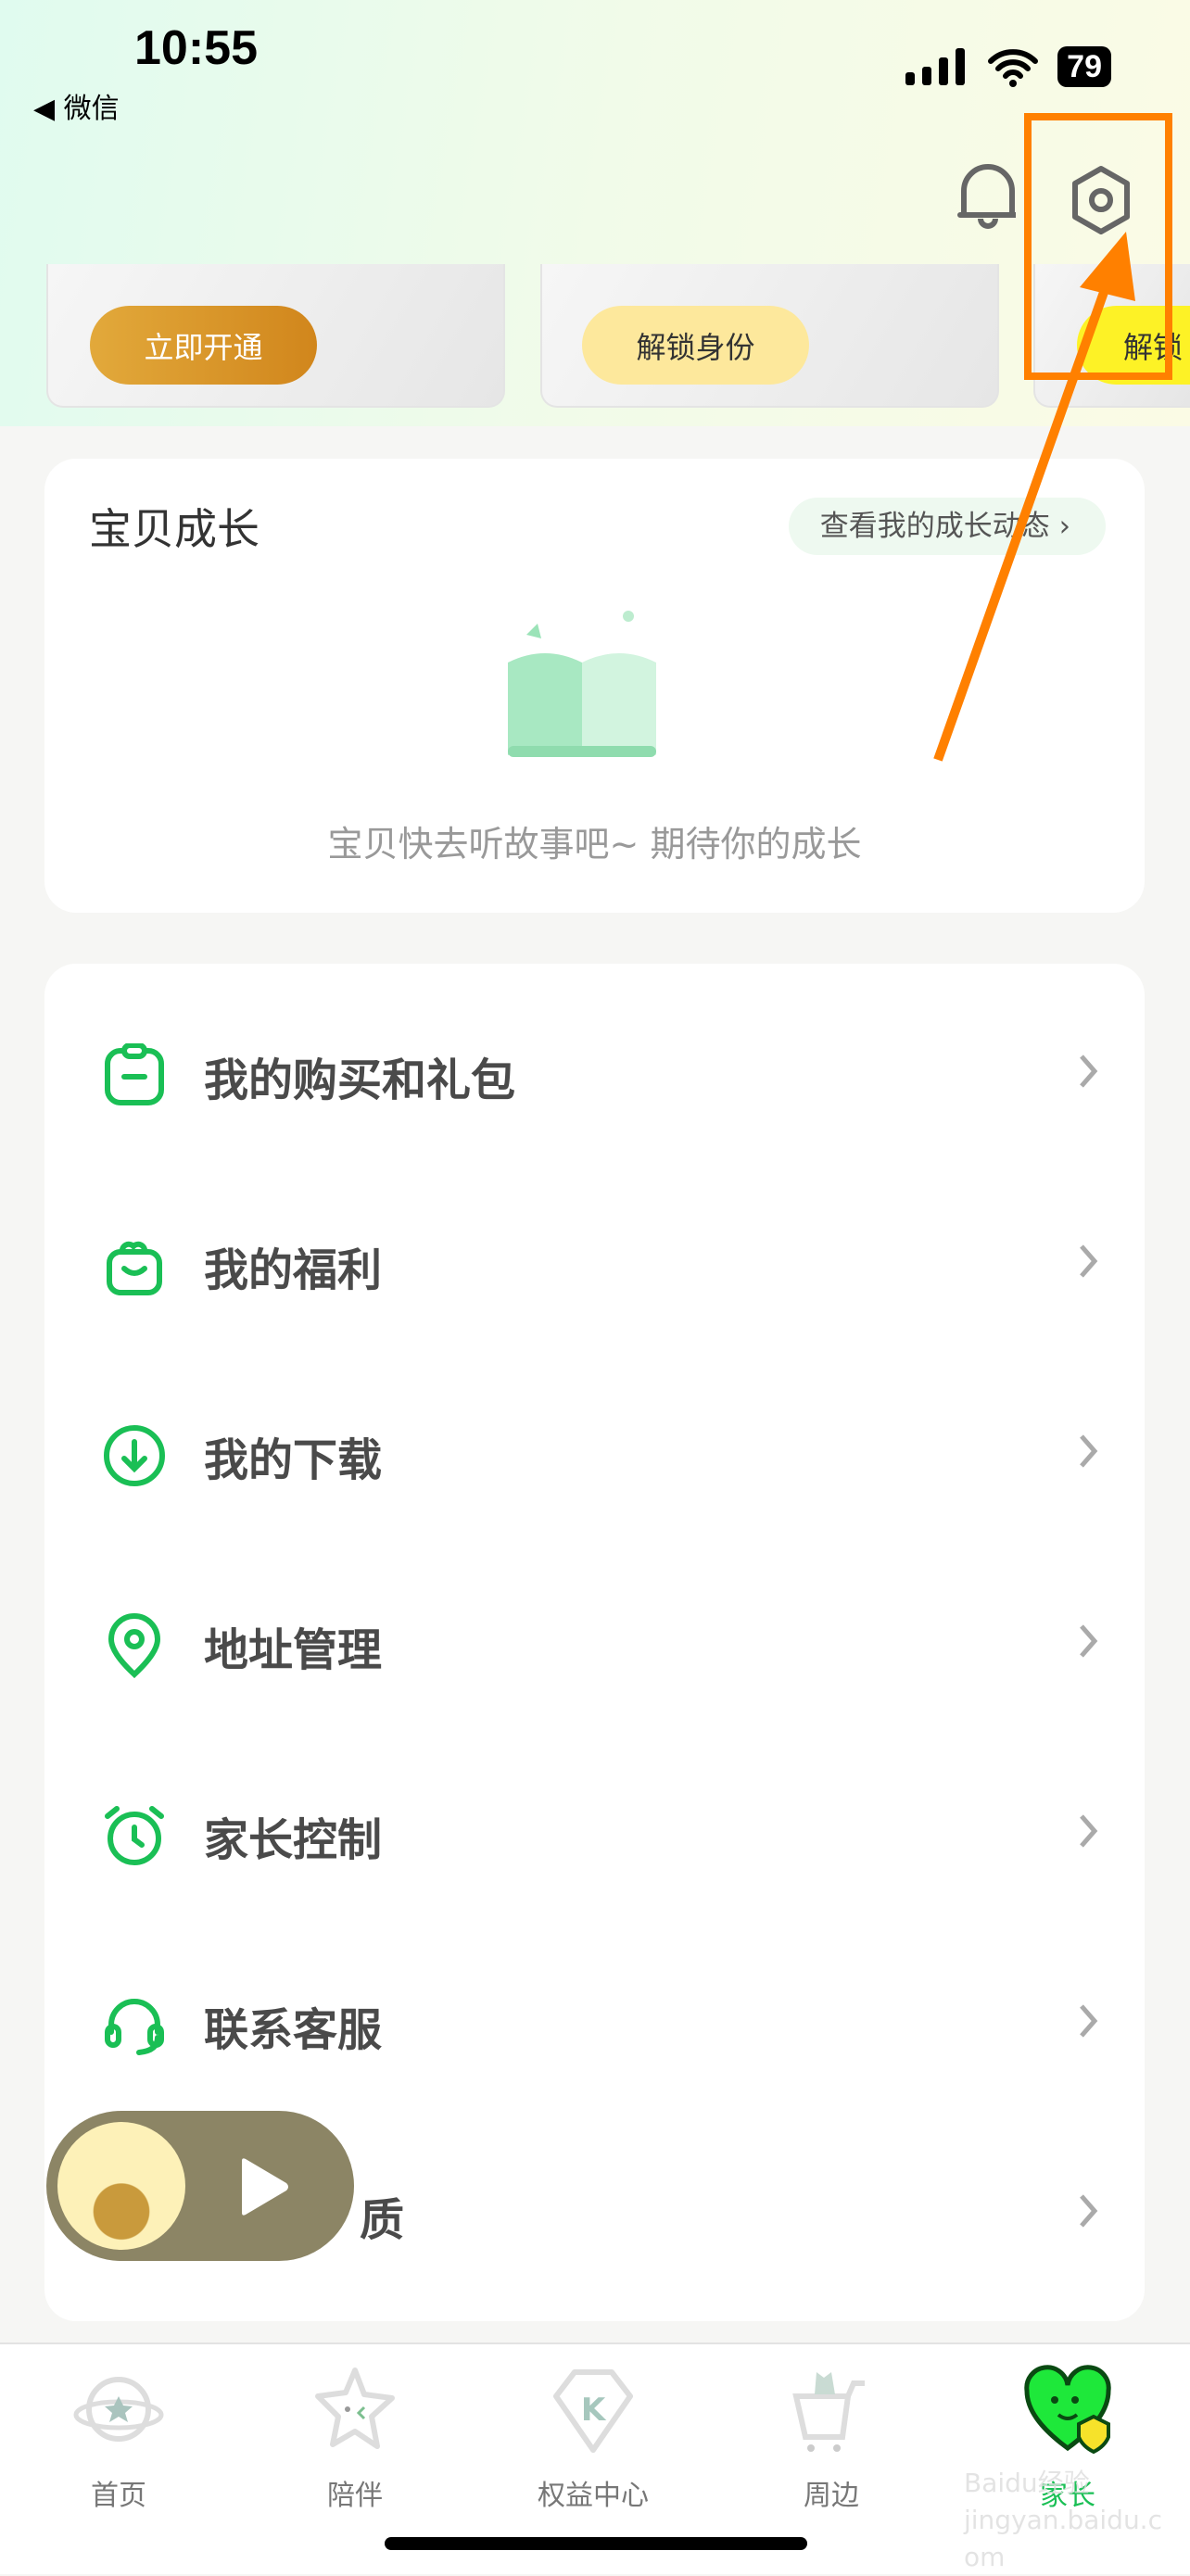 The image size is (1190, 2576). I want to click on watermark: Baidu经验 jingyan.baidu.com, so click(1063, 2520).